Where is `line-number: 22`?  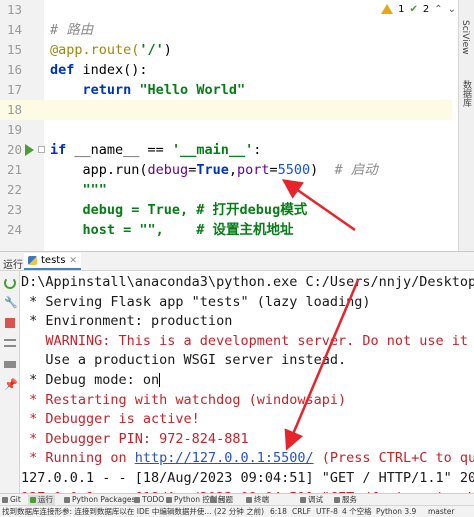 line-number: 22 is located at coordinates (14, 189).